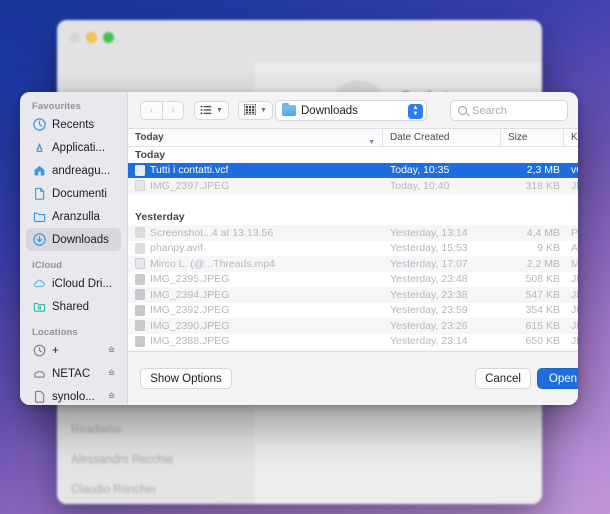 This screenshot has height=514, width=610. Describe the element at coordinates (442, 137) in the screenshot. I see `column-header-date-created: Date Created` at that location.